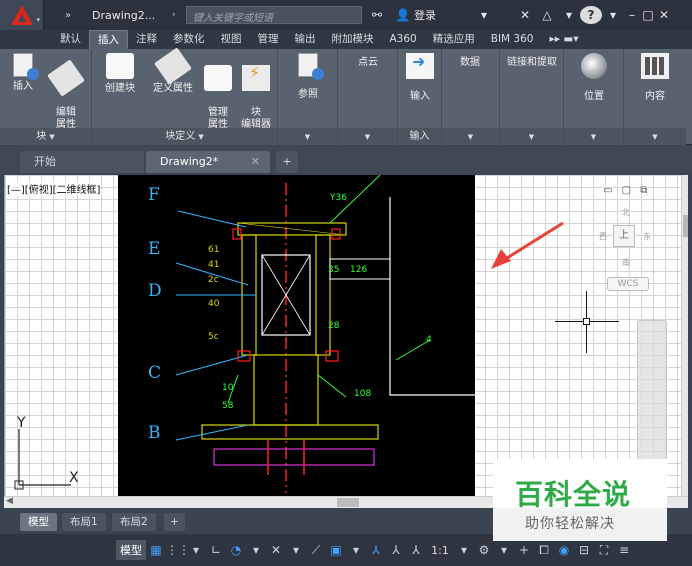  What do you see at coordinates (189, 39) in the screenshot?
I see `tab-parametric: 参数化` at bounding box center [189, 39].